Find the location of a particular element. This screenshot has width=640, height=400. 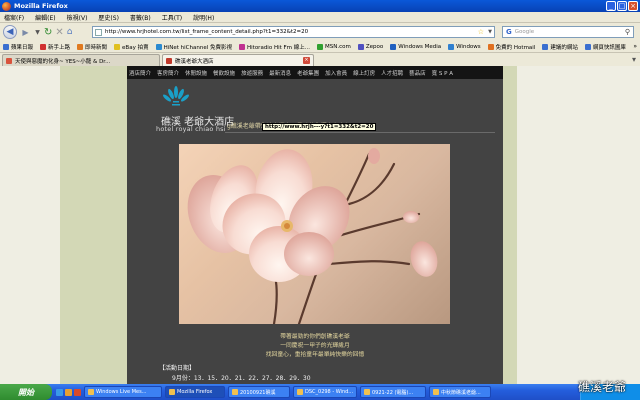

menu-history: 歷史(S) is located at coordinates (108, 17).